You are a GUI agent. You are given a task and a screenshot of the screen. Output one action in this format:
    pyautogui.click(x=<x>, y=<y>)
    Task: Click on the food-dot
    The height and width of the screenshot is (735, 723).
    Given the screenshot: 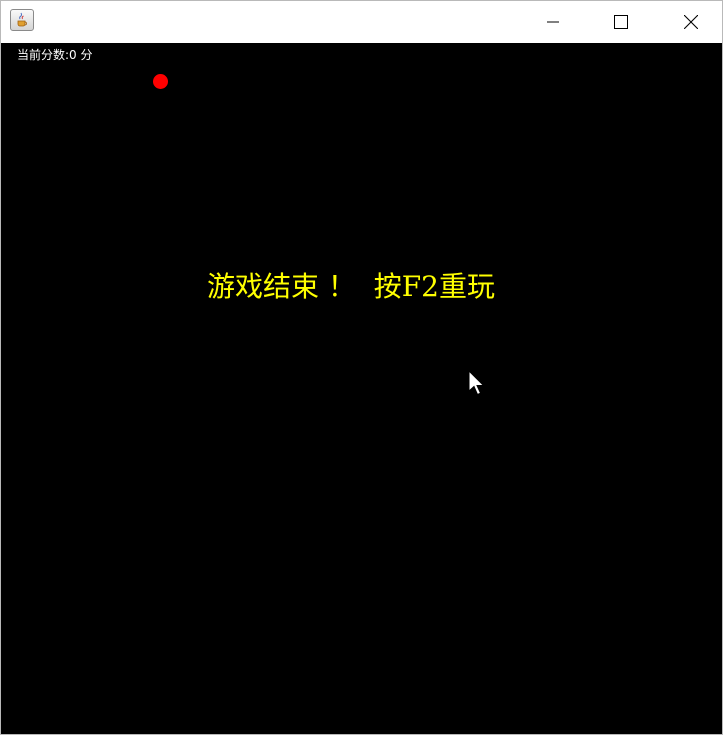 What is the action you would take?
    pyautogui.click(x=160, y=81)
    